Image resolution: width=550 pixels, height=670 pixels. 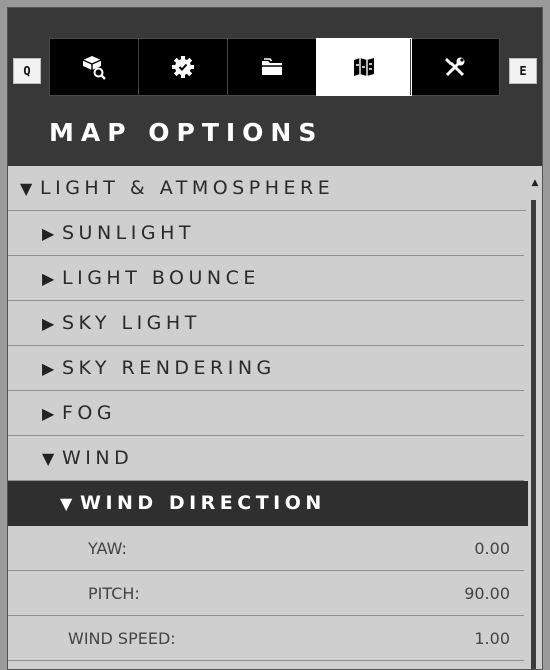 I want to click on section-label: FOG, so click(x=89, y=413).